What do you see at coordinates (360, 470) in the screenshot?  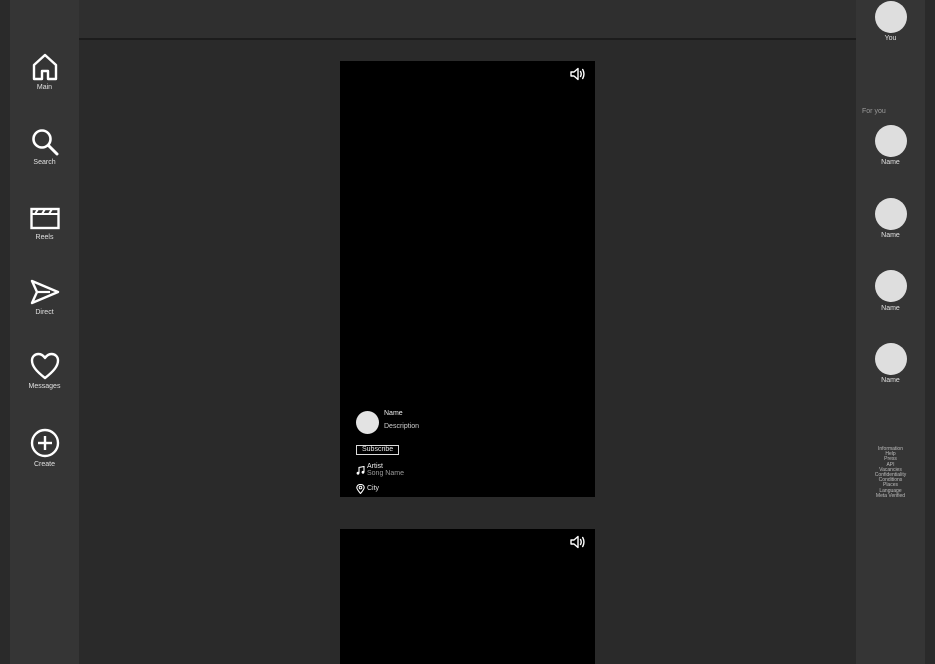 I see `music-note-icon` at bounding box center [360, 470].